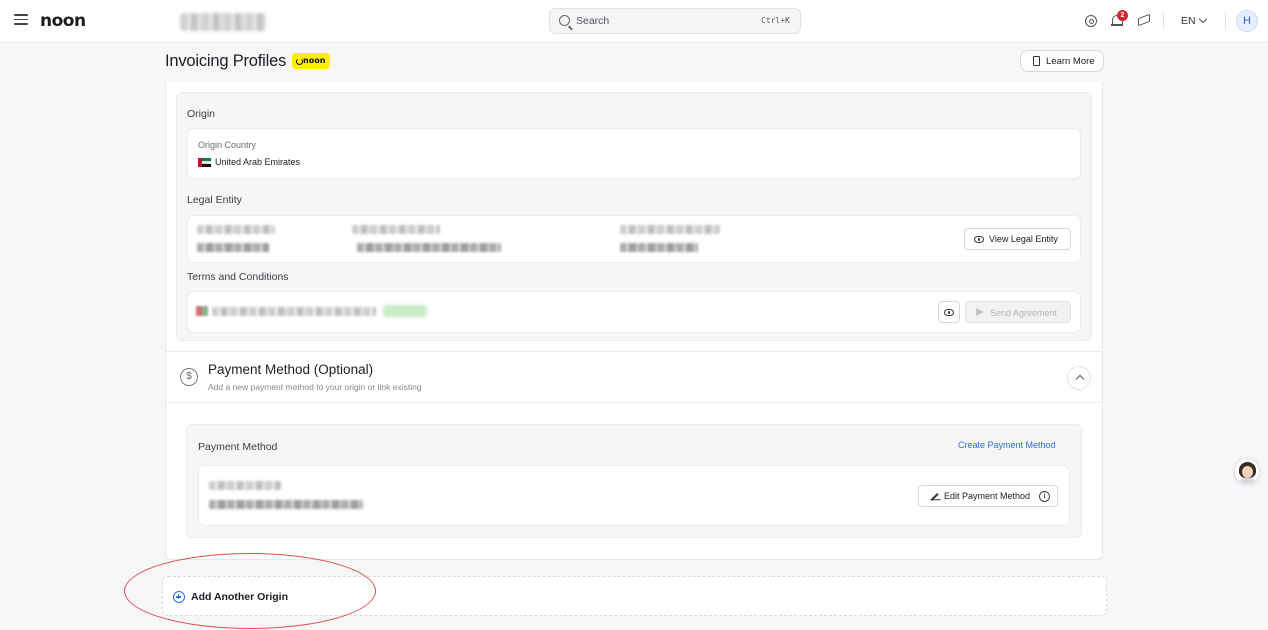 The height and width of the screenshot is (630, 1268). I want to click on origin-section-title: Origin, so click(201, 114).